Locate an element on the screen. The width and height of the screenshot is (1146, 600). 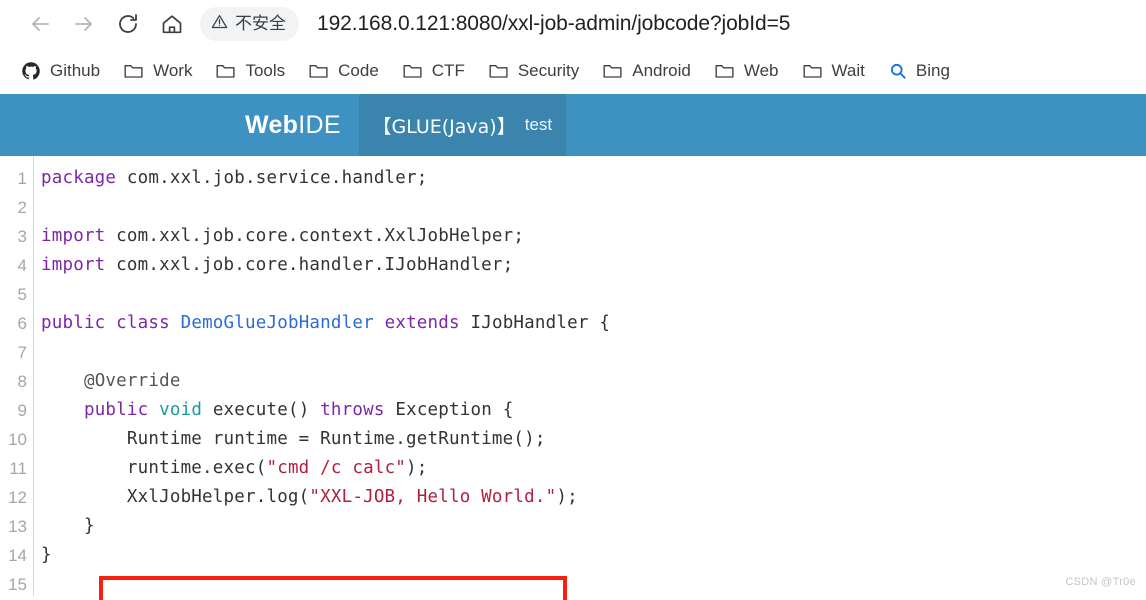
glue-job-tab: 【GLUE(Java)】 test is located at coordinates (462, 125).